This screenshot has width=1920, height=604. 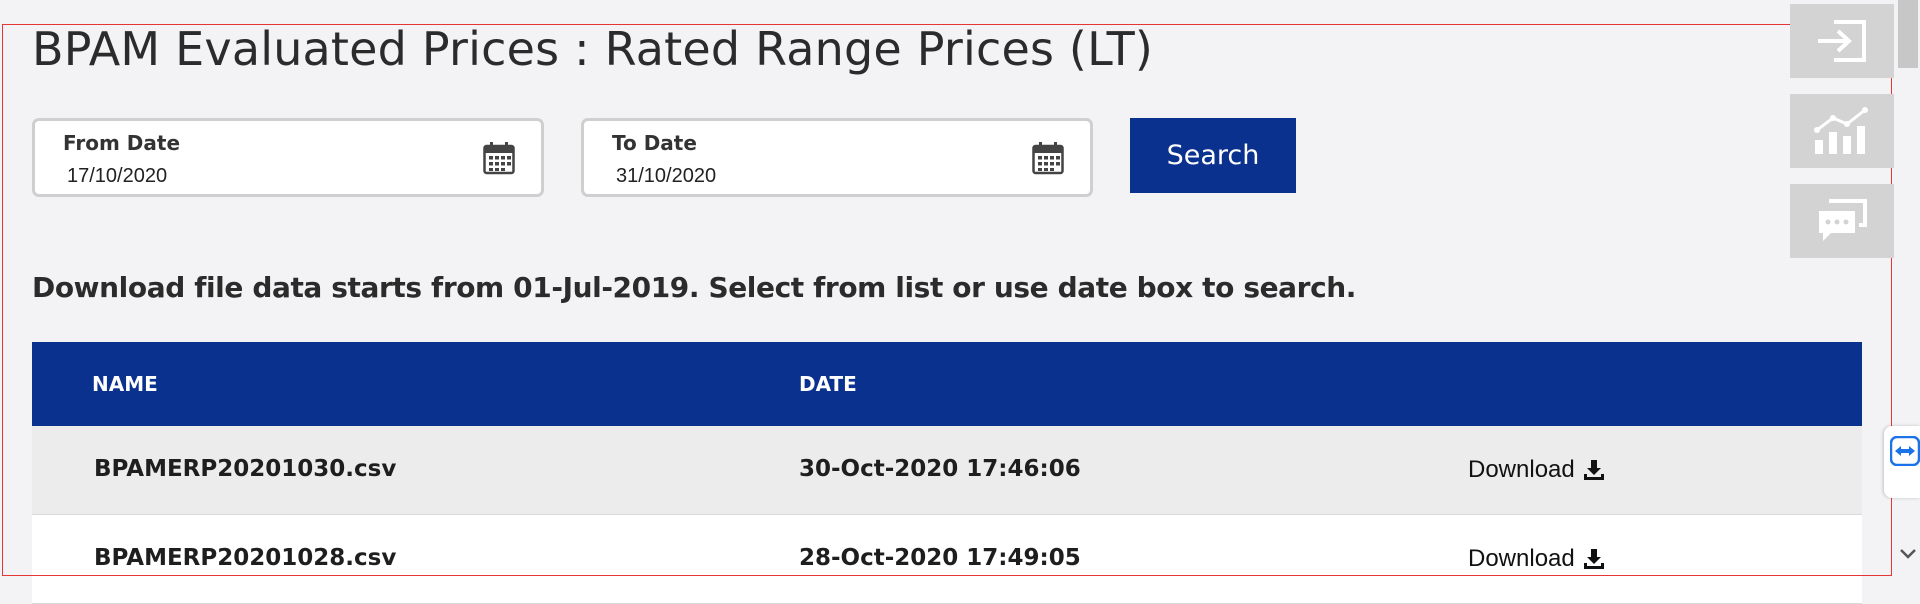 What do you see at coordinates (125, 384) in the screenshot?
I see `header-name: NAME` at bounding box center [125, 384].